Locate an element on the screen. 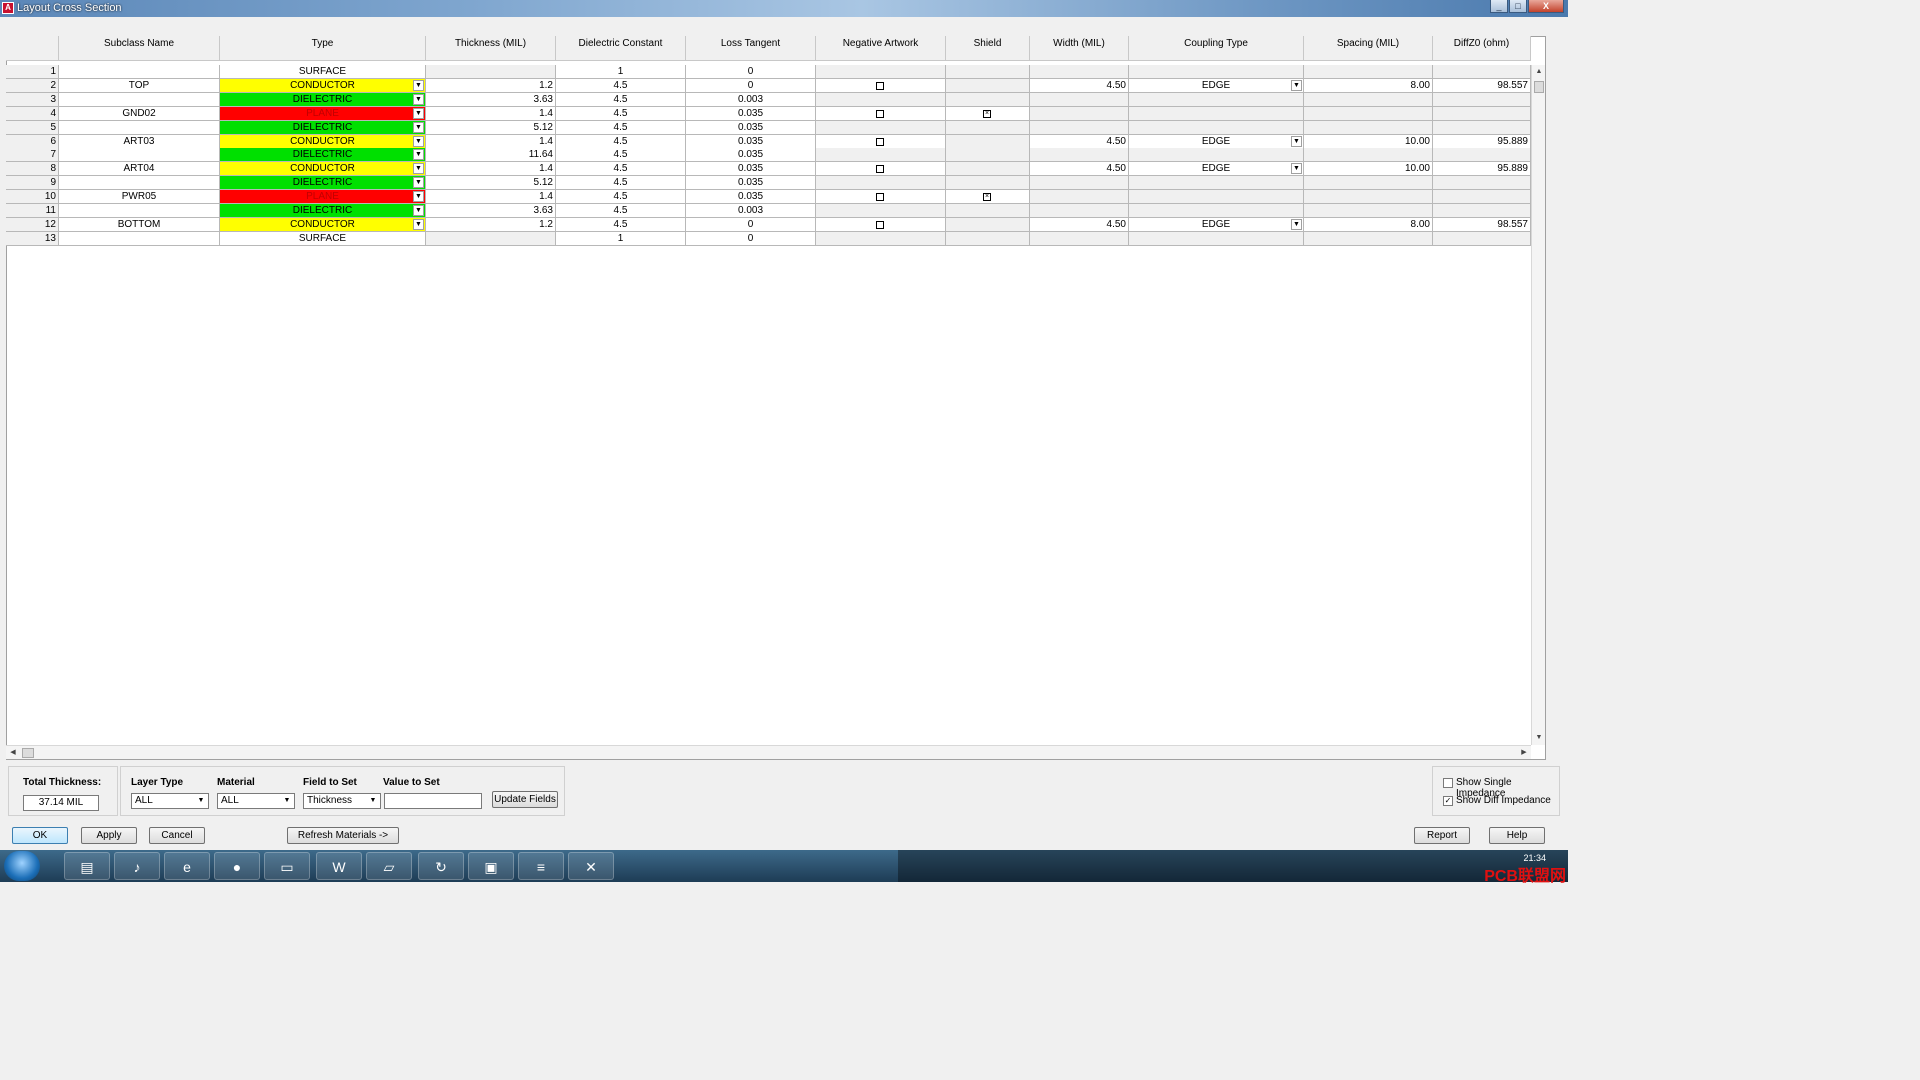 The width and height of the screenshot is (1920, 1080). field-to-set-select: Thickness ▼ is located at coordinates (342, 801).